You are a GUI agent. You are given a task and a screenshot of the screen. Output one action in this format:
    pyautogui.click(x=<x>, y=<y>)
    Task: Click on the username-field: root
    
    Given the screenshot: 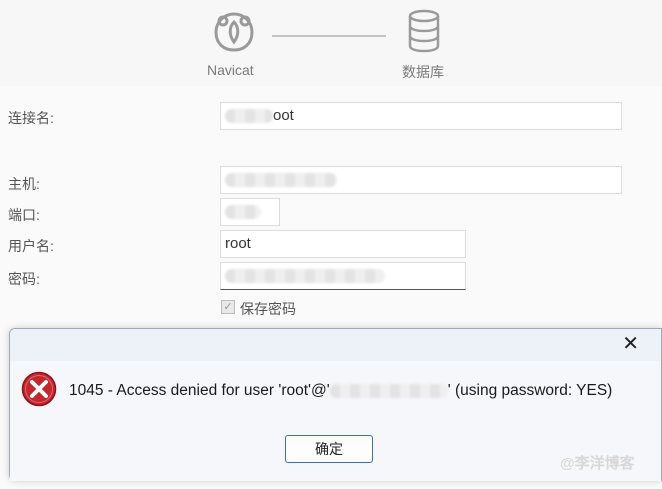 What is the action you would take?
    pyautogui.click(x=343, y=244)
    